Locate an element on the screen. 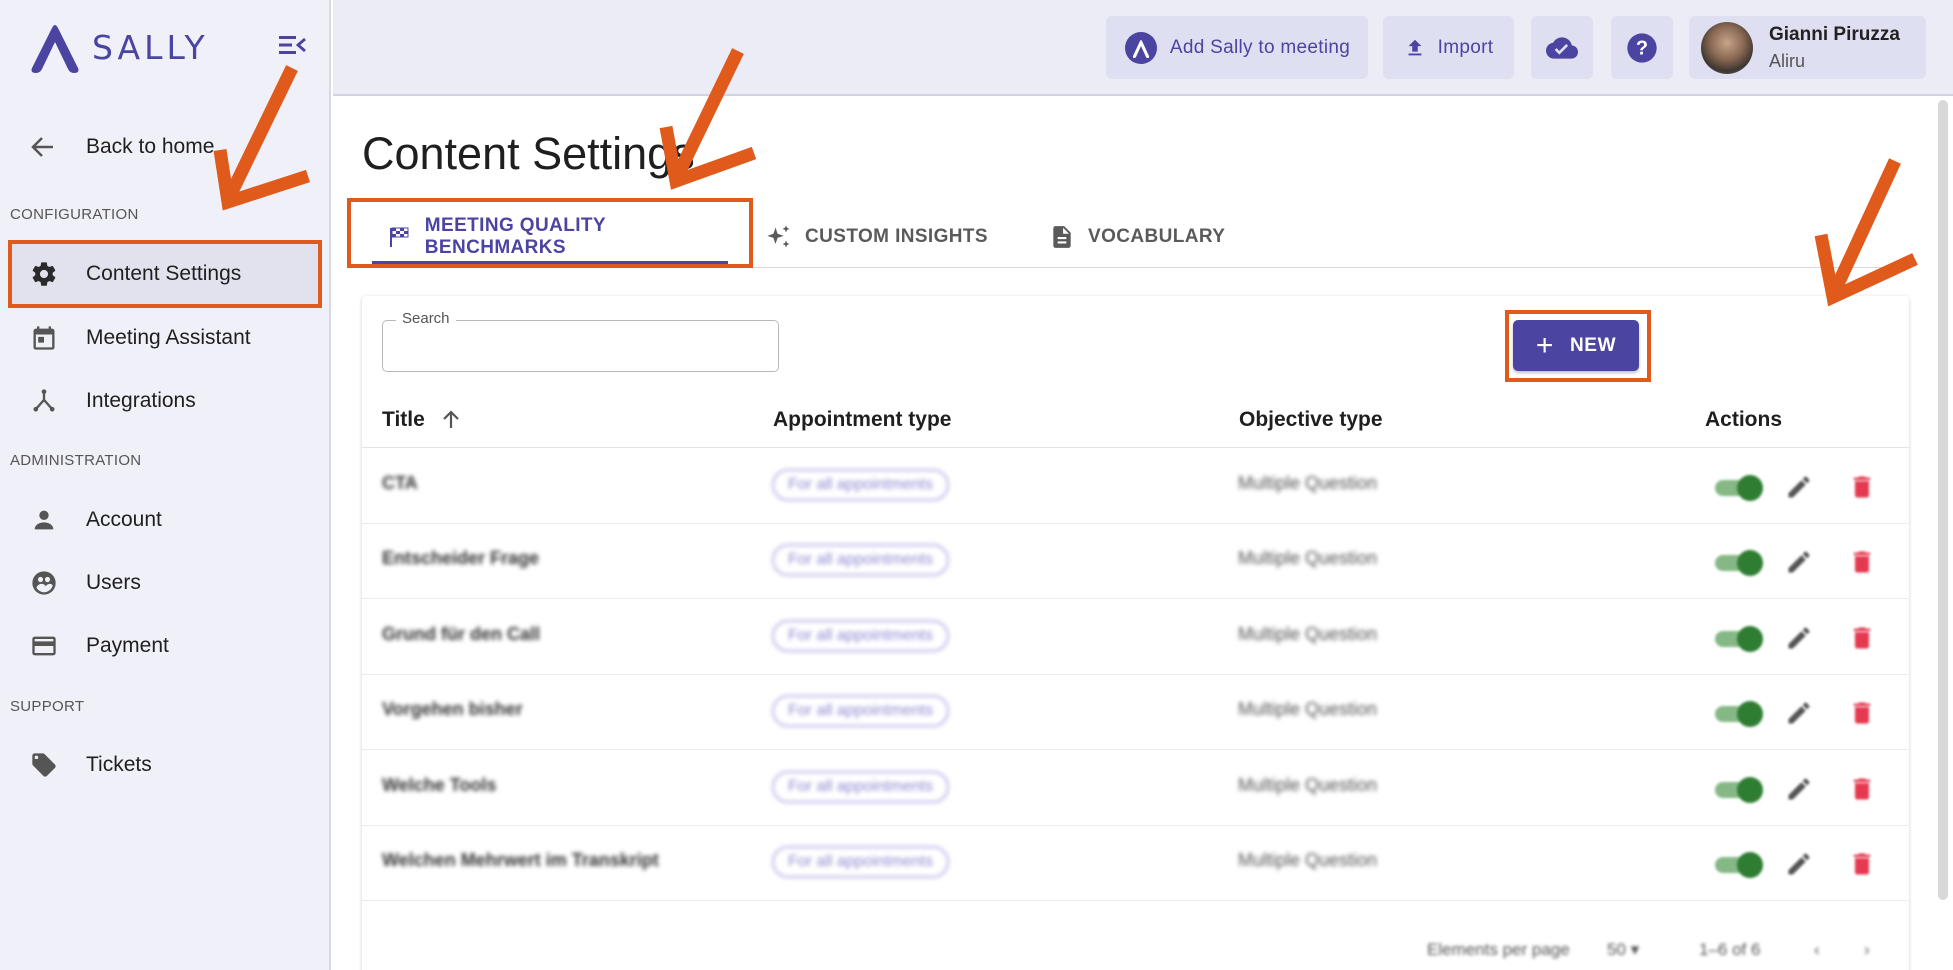 Image resolution: width=1953 pixels, height=970 pixels. user-name: Gianni Piruzza is located at coordinates (1834, 34).